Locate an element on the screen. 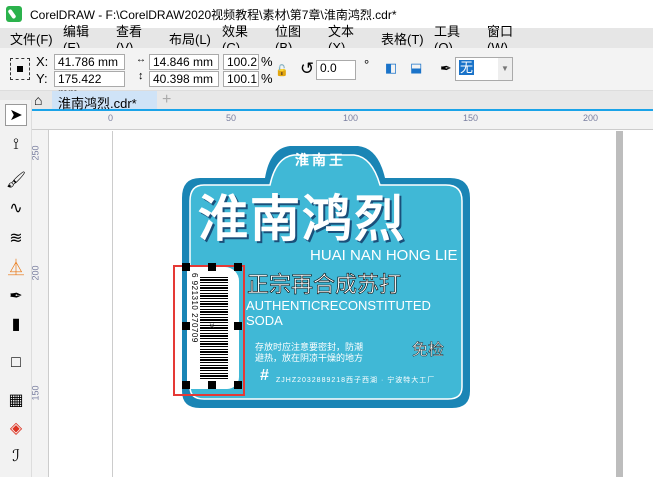 This screenshot has height=477, width=653. center-x-marker-icon: × is located at coordinates (212, 326).